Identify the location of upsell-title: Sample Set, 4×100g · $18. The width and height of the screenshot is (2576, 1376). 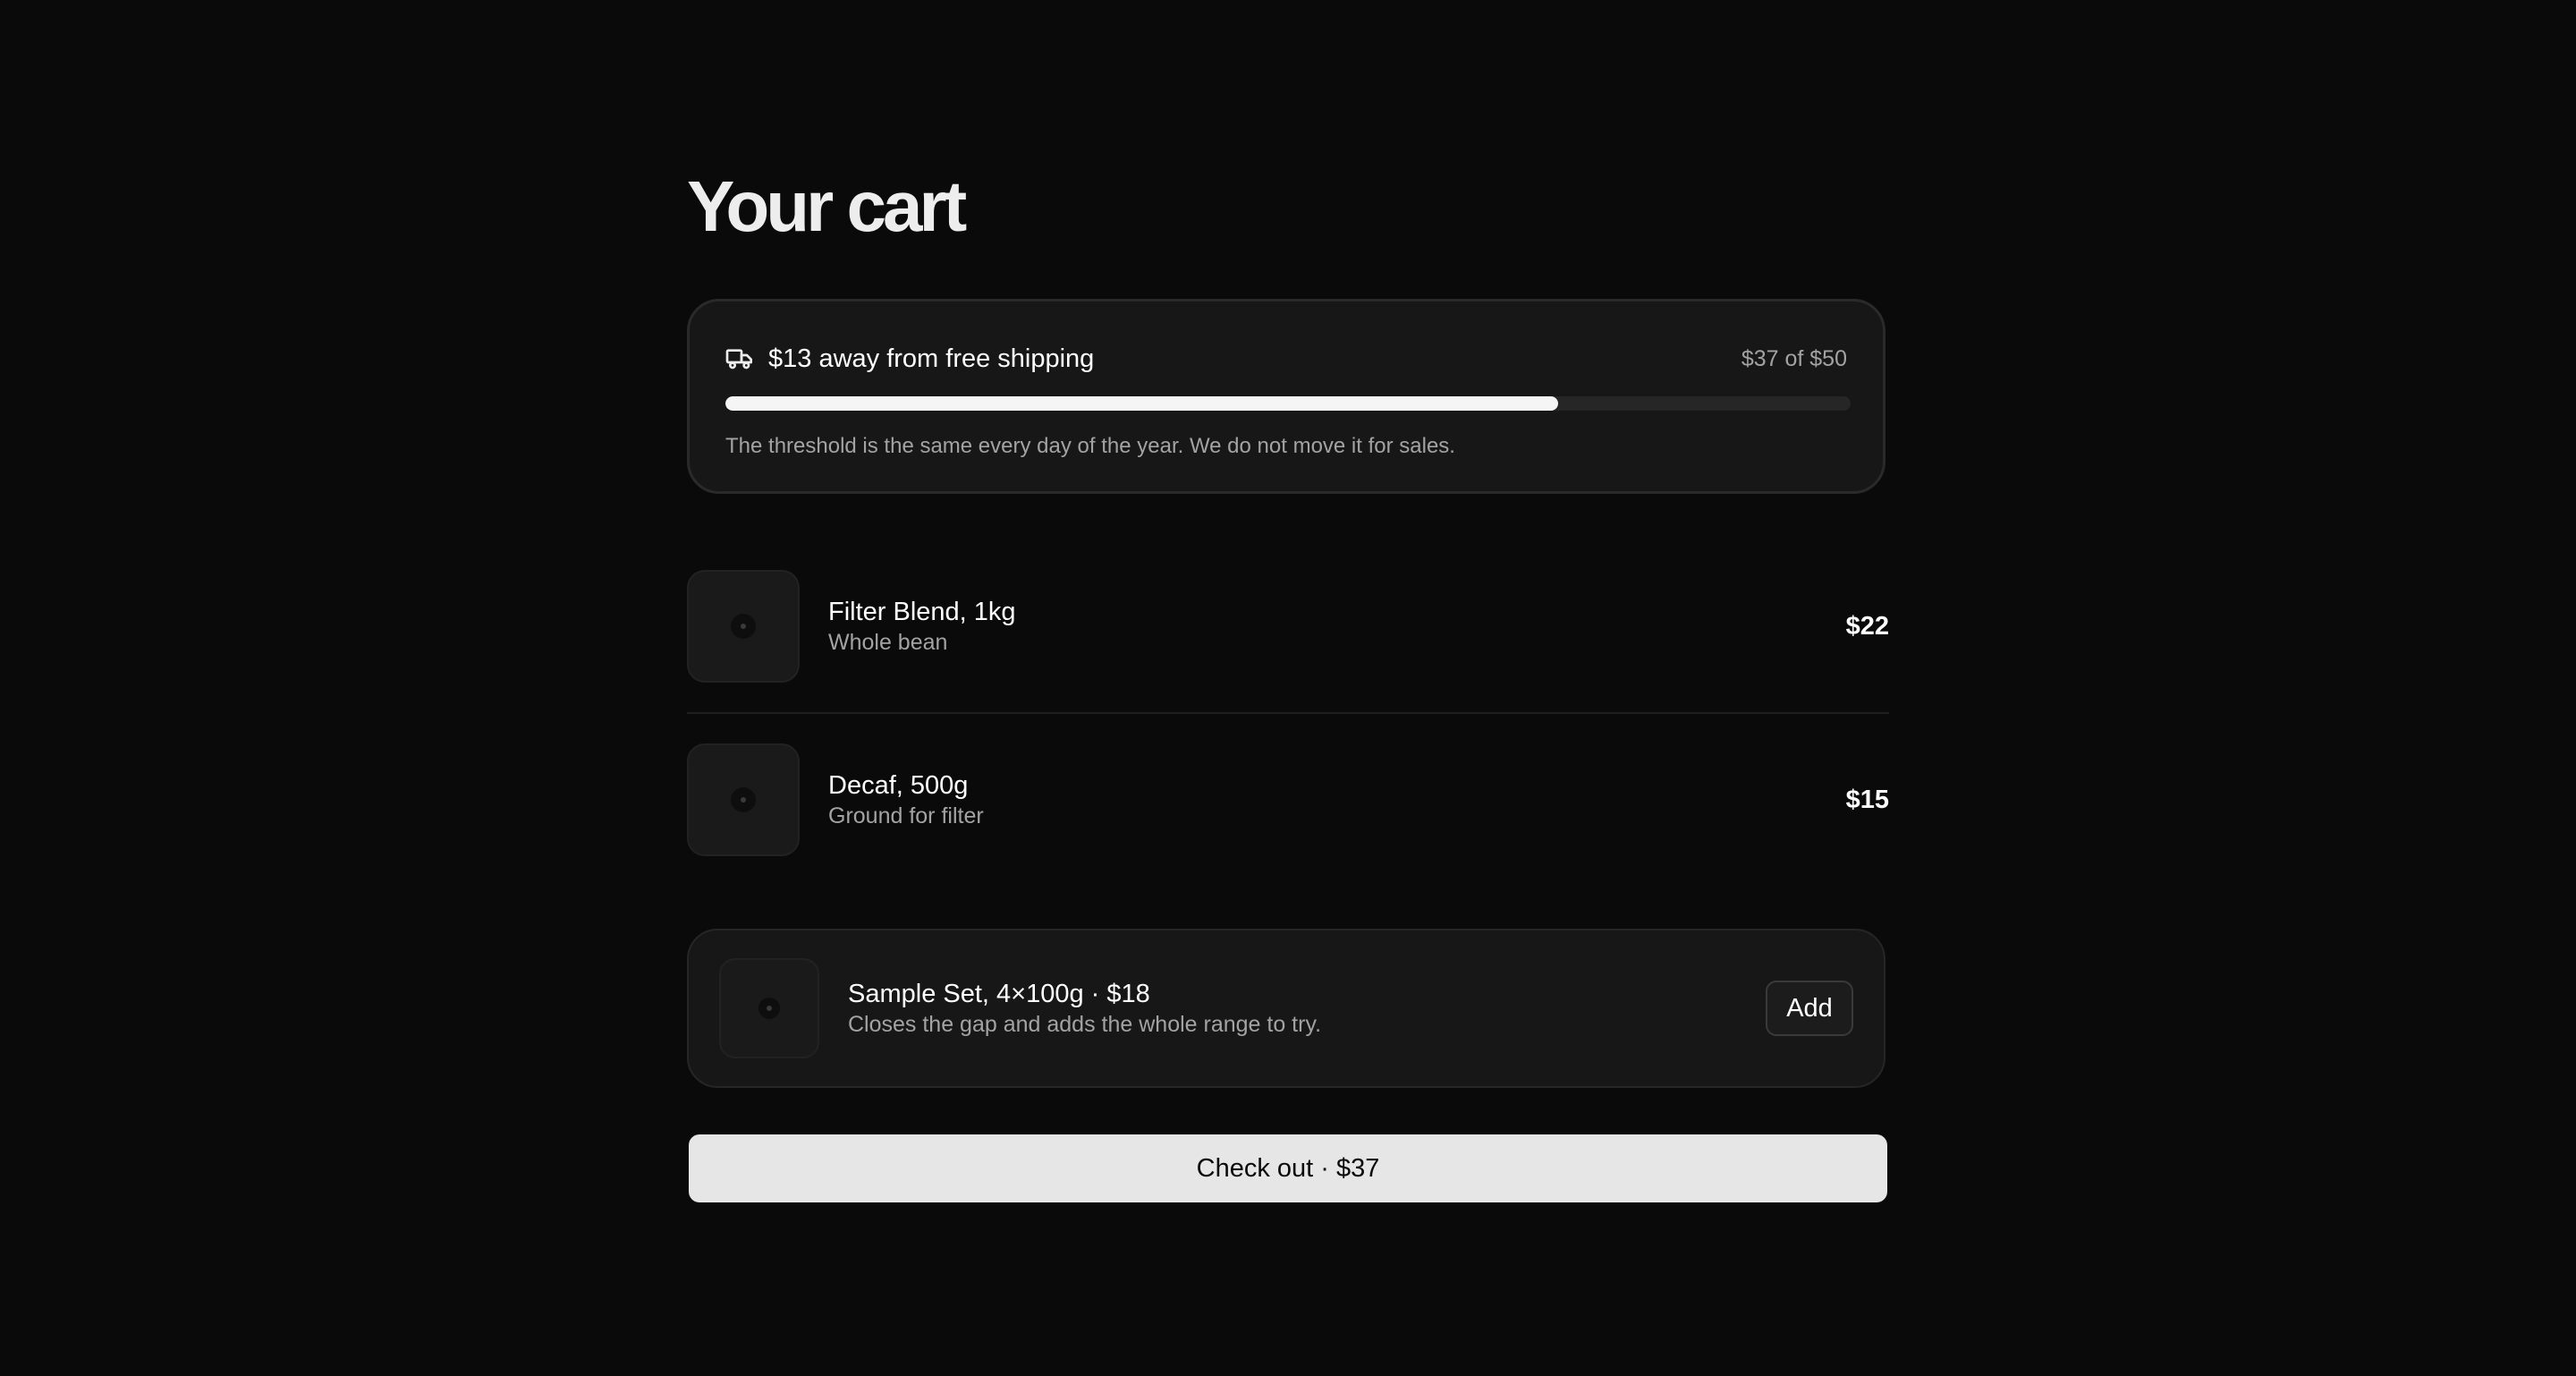
(999, 994).